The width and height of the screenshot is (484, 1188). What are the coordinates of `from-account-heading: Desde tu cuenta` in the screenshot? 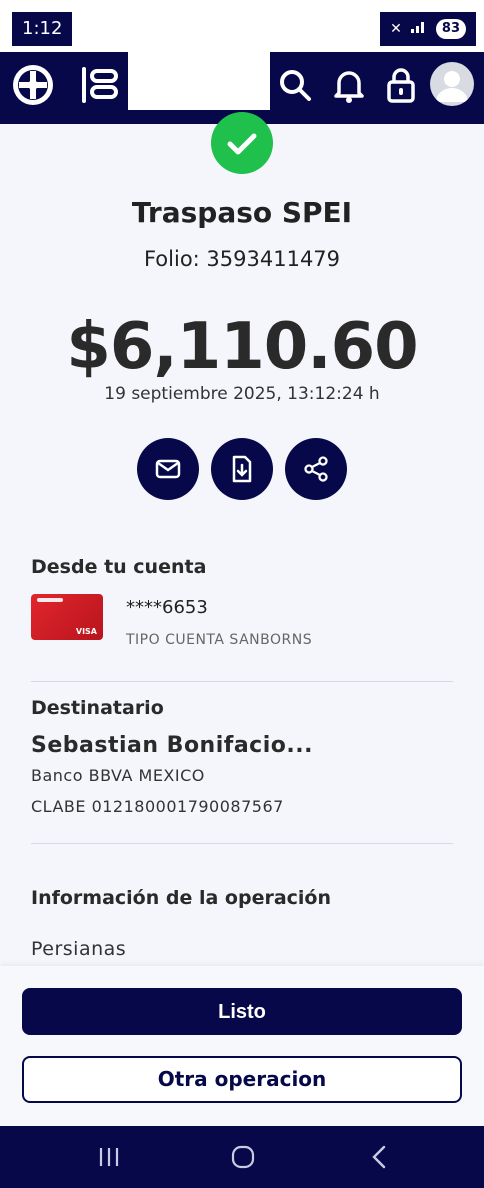 It's located at (119, 567).